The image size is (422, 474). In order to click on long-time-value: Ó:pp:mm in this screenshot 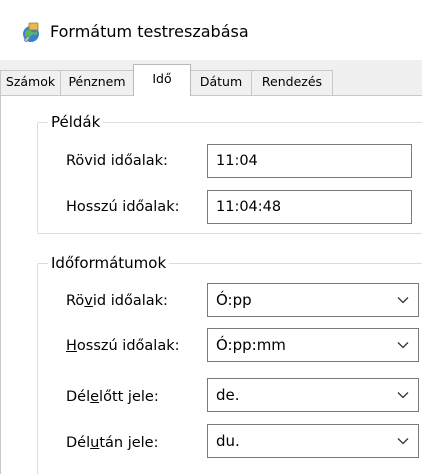, I will do `click(251, 345)`.